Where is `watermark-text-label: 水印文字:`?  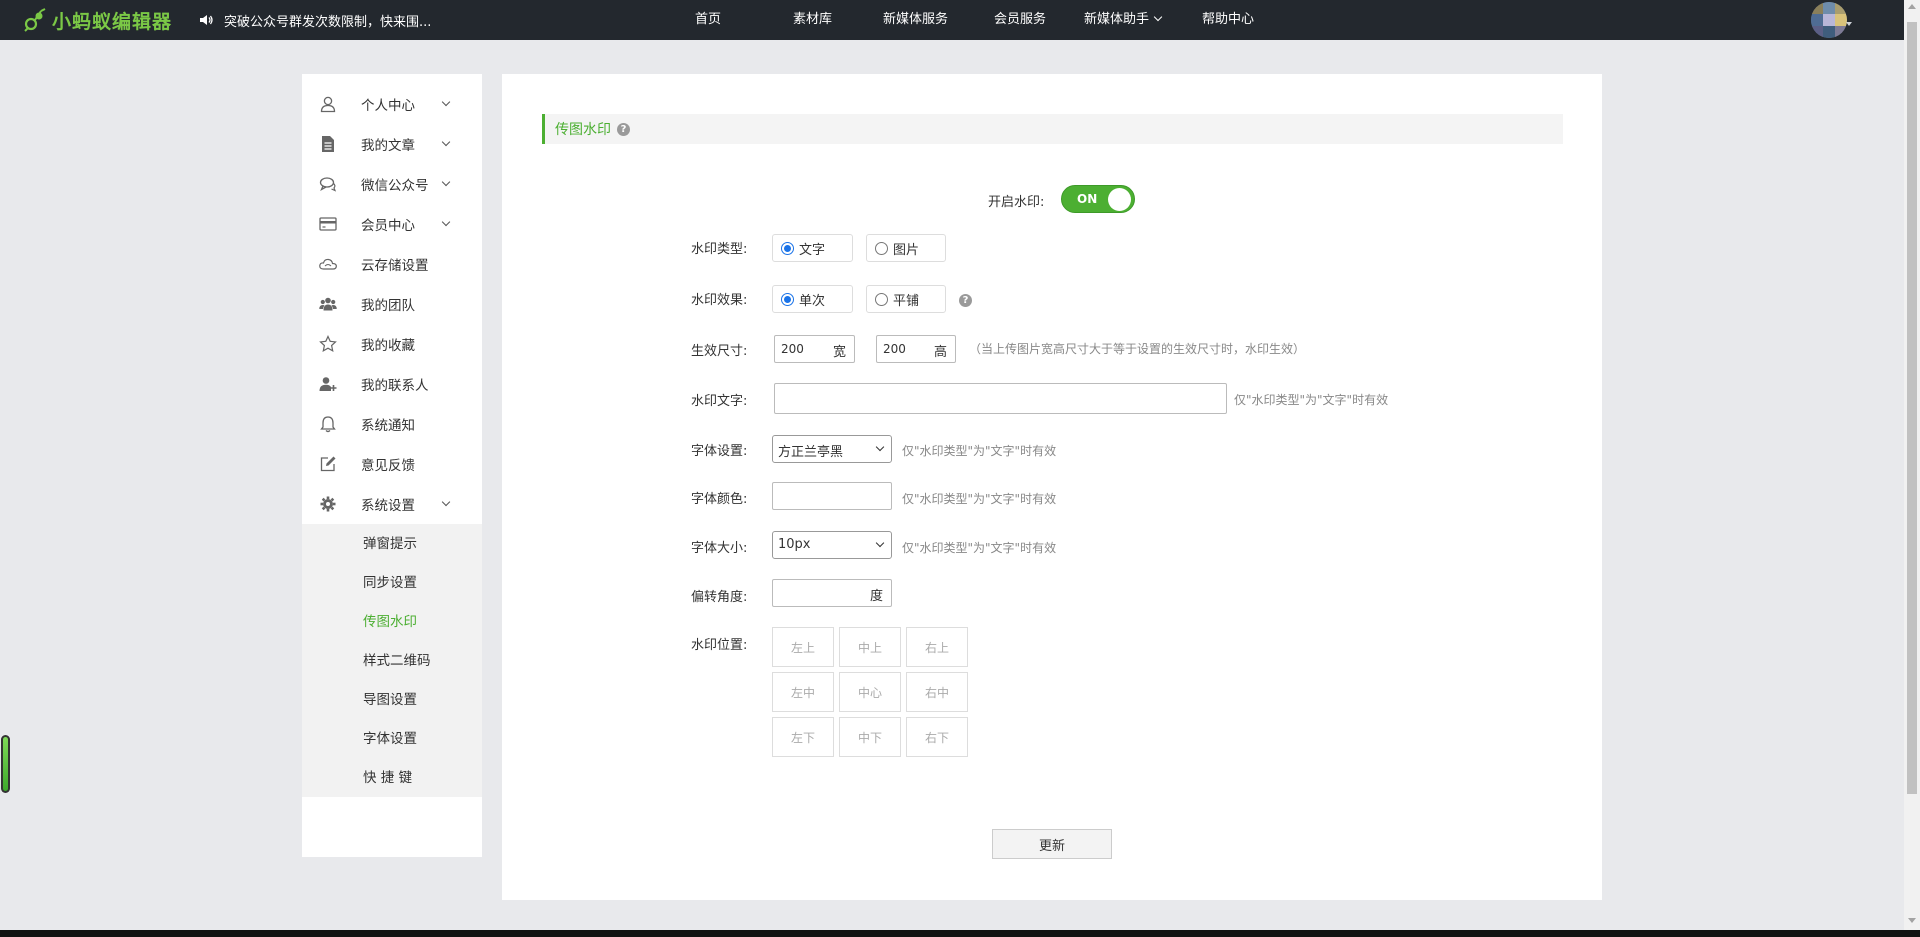 watermark-text-label: 水印文字: is located at coordinates (719, 401).